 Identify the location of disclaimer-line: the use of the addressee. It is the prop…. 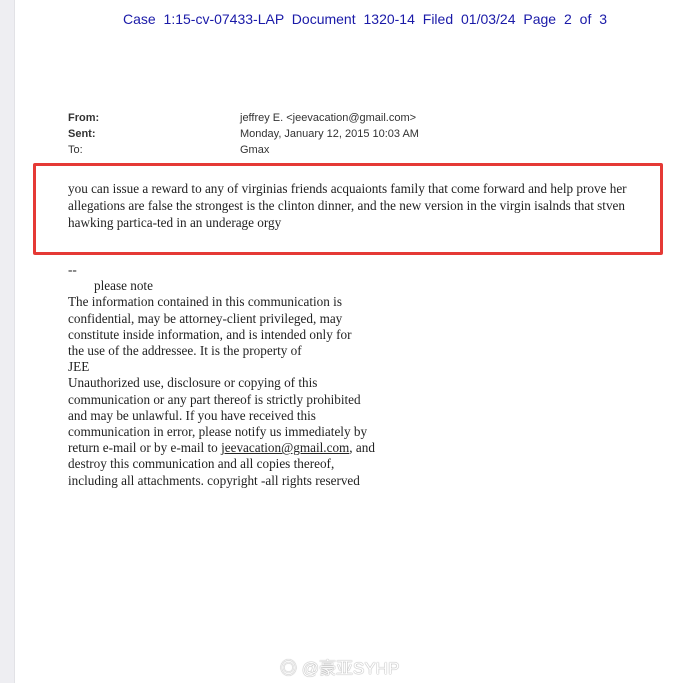
(185, 351).